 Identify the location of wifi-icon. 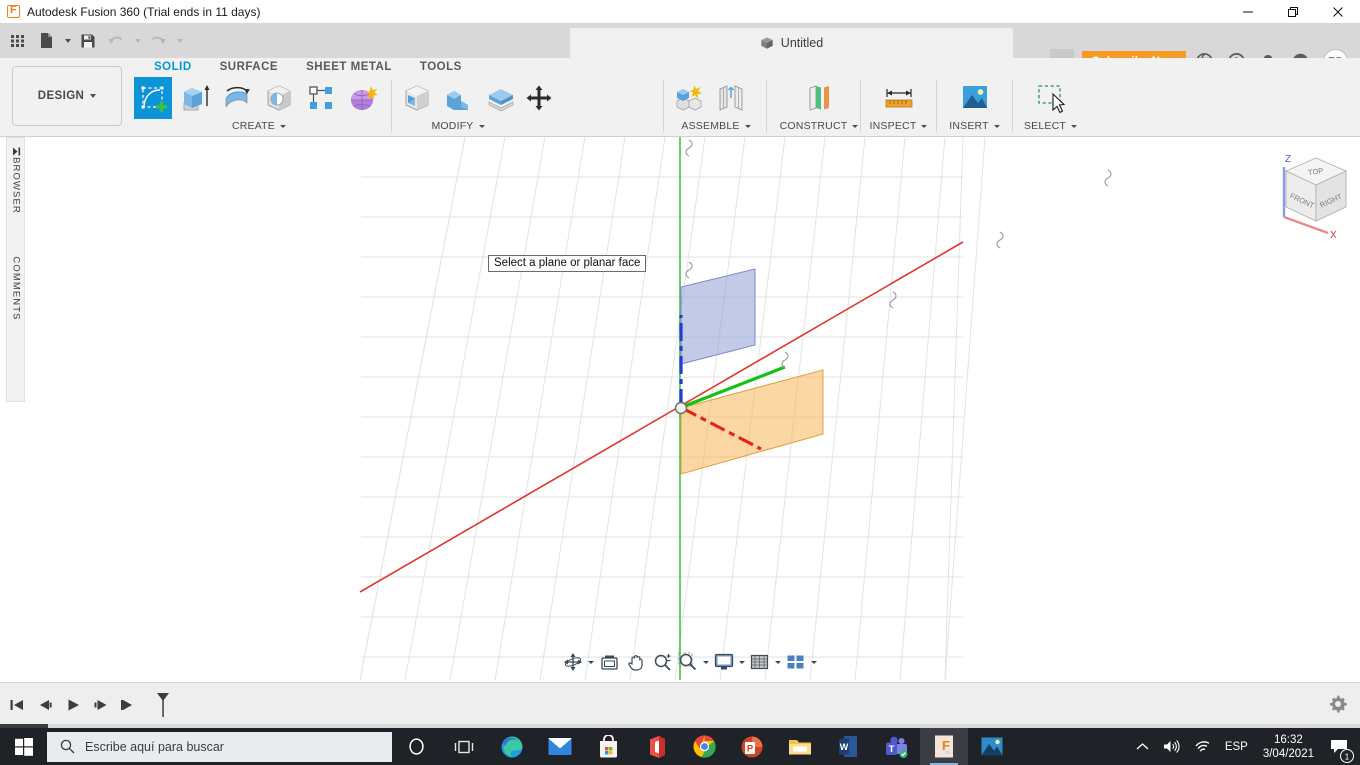
(1202, 746).